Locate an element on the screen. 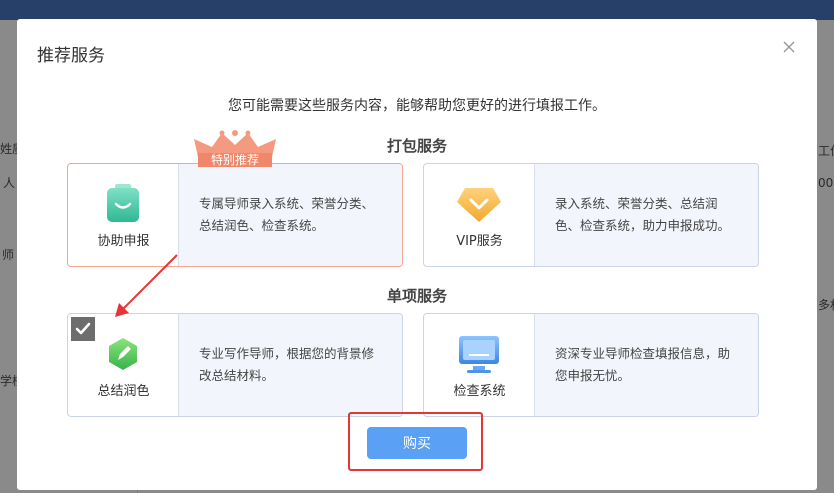  service-card-assist: 协助申报 专属导师录入系统、荣誉分类、总结润色、检查系统。 is located at coordinates (235, 215).